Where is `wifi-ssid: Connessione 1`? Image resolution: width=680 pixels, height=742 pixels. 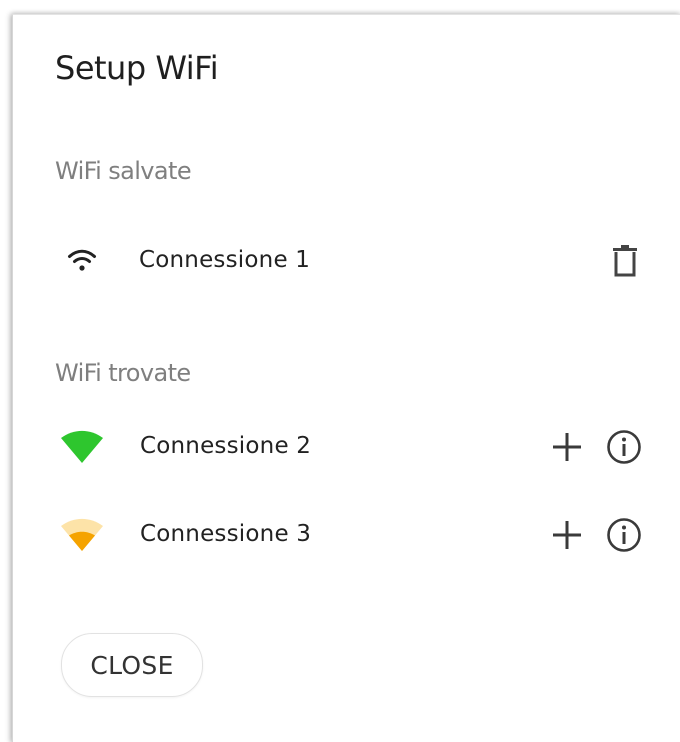
wifi-ssid: Connessione 1 is located at coordinates (225, 260).